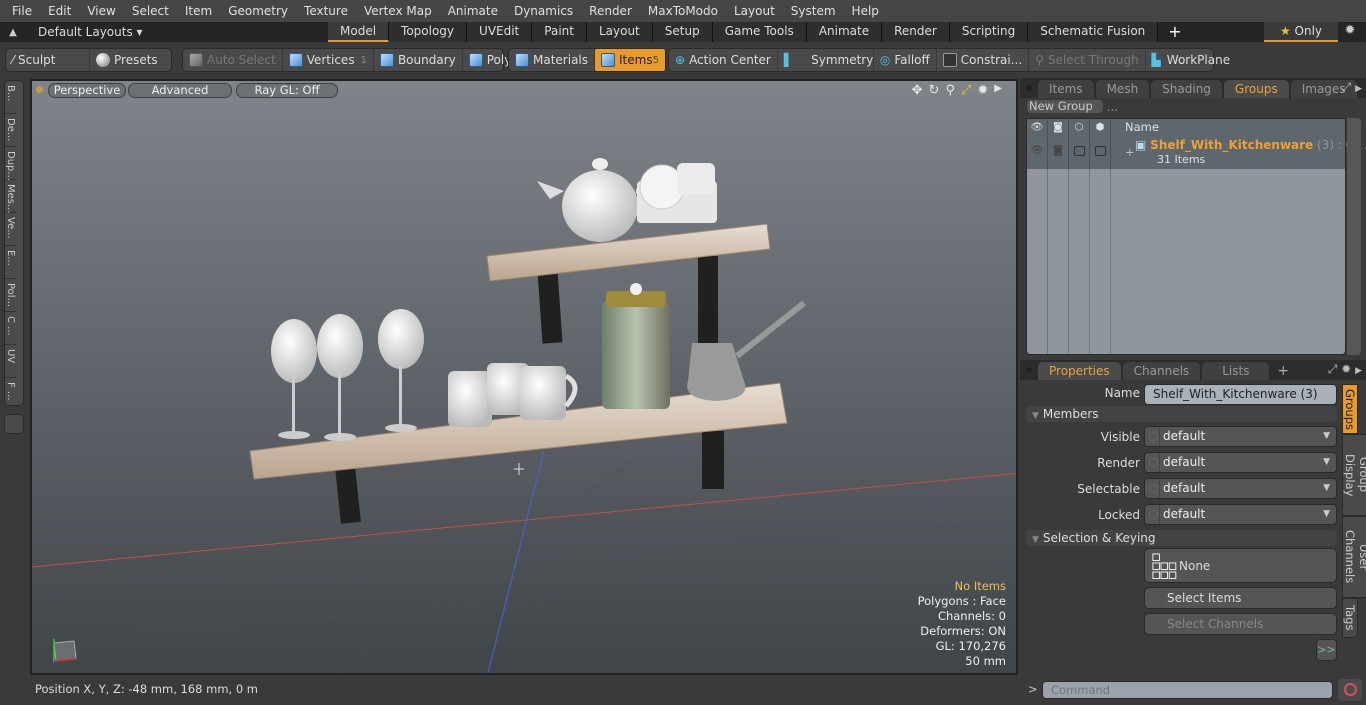 This screenshot has height=705, width=1366. What do you see at coordinates (1326, 650) in the screenshot?
I see `more-button: >>` at bounding box center [1326, 650].